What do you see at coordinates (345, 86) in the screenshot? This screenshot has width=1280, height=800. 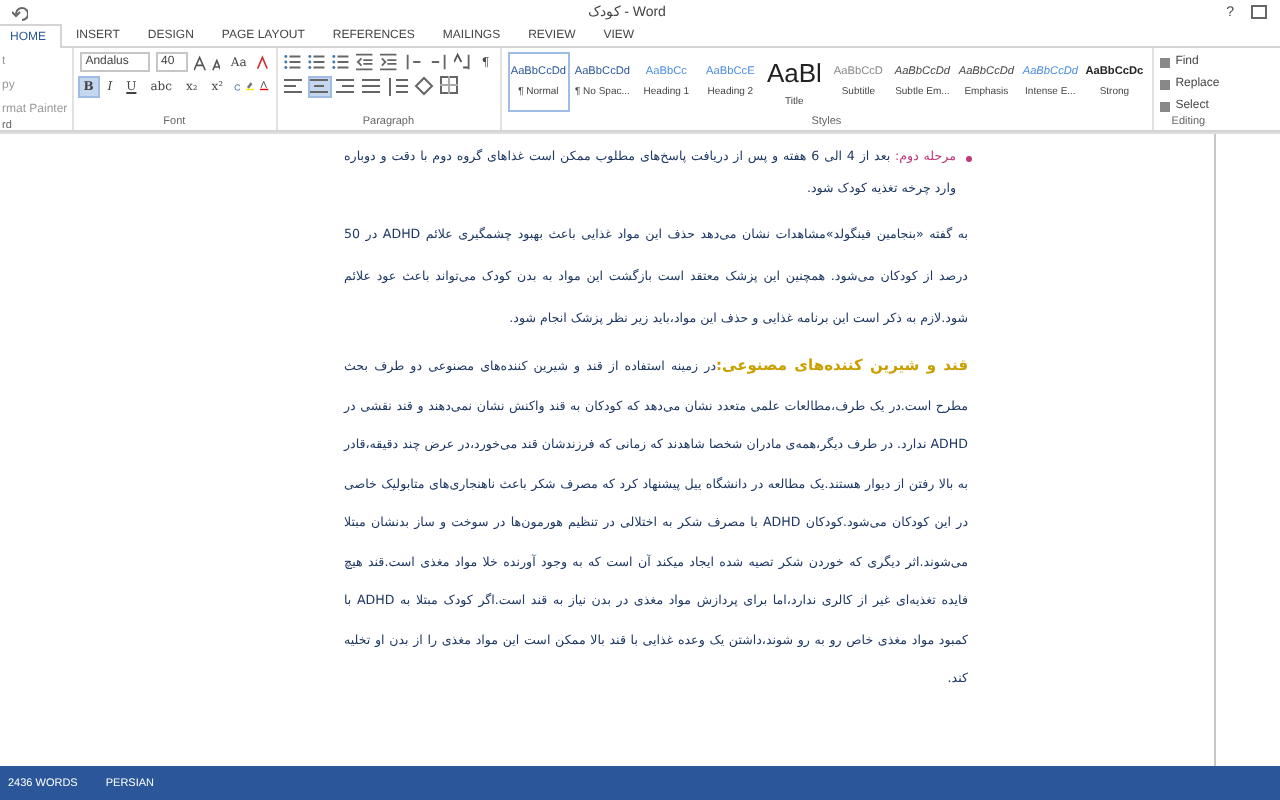 I see `align-right-icon` at bounding box center [345, 86].